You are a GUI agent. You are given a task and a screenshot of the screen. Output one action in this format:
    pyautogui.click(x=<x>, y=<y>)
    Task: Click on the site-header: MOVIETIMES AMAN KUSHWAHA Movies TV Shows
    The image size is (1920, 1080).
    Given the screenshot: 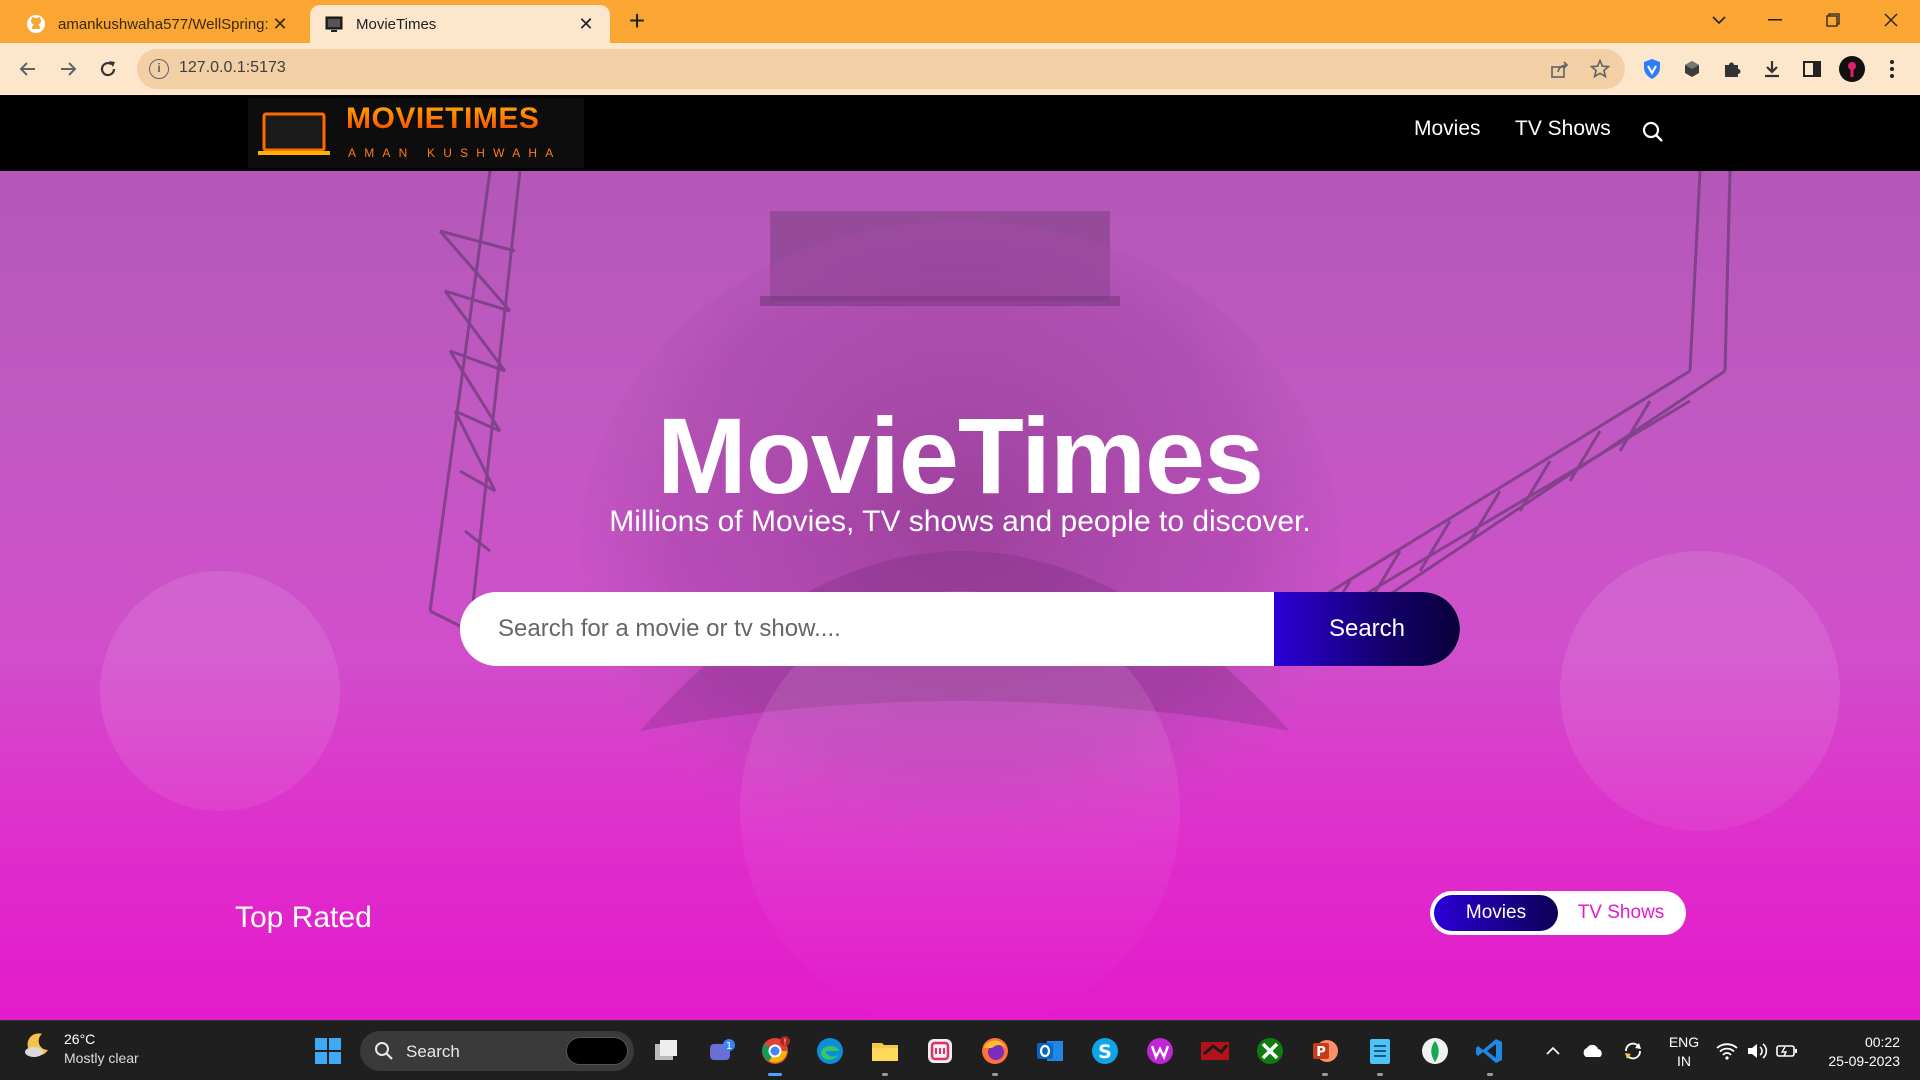 What is the action you would take?
    pyautogui.click(x=960, y=133)
    